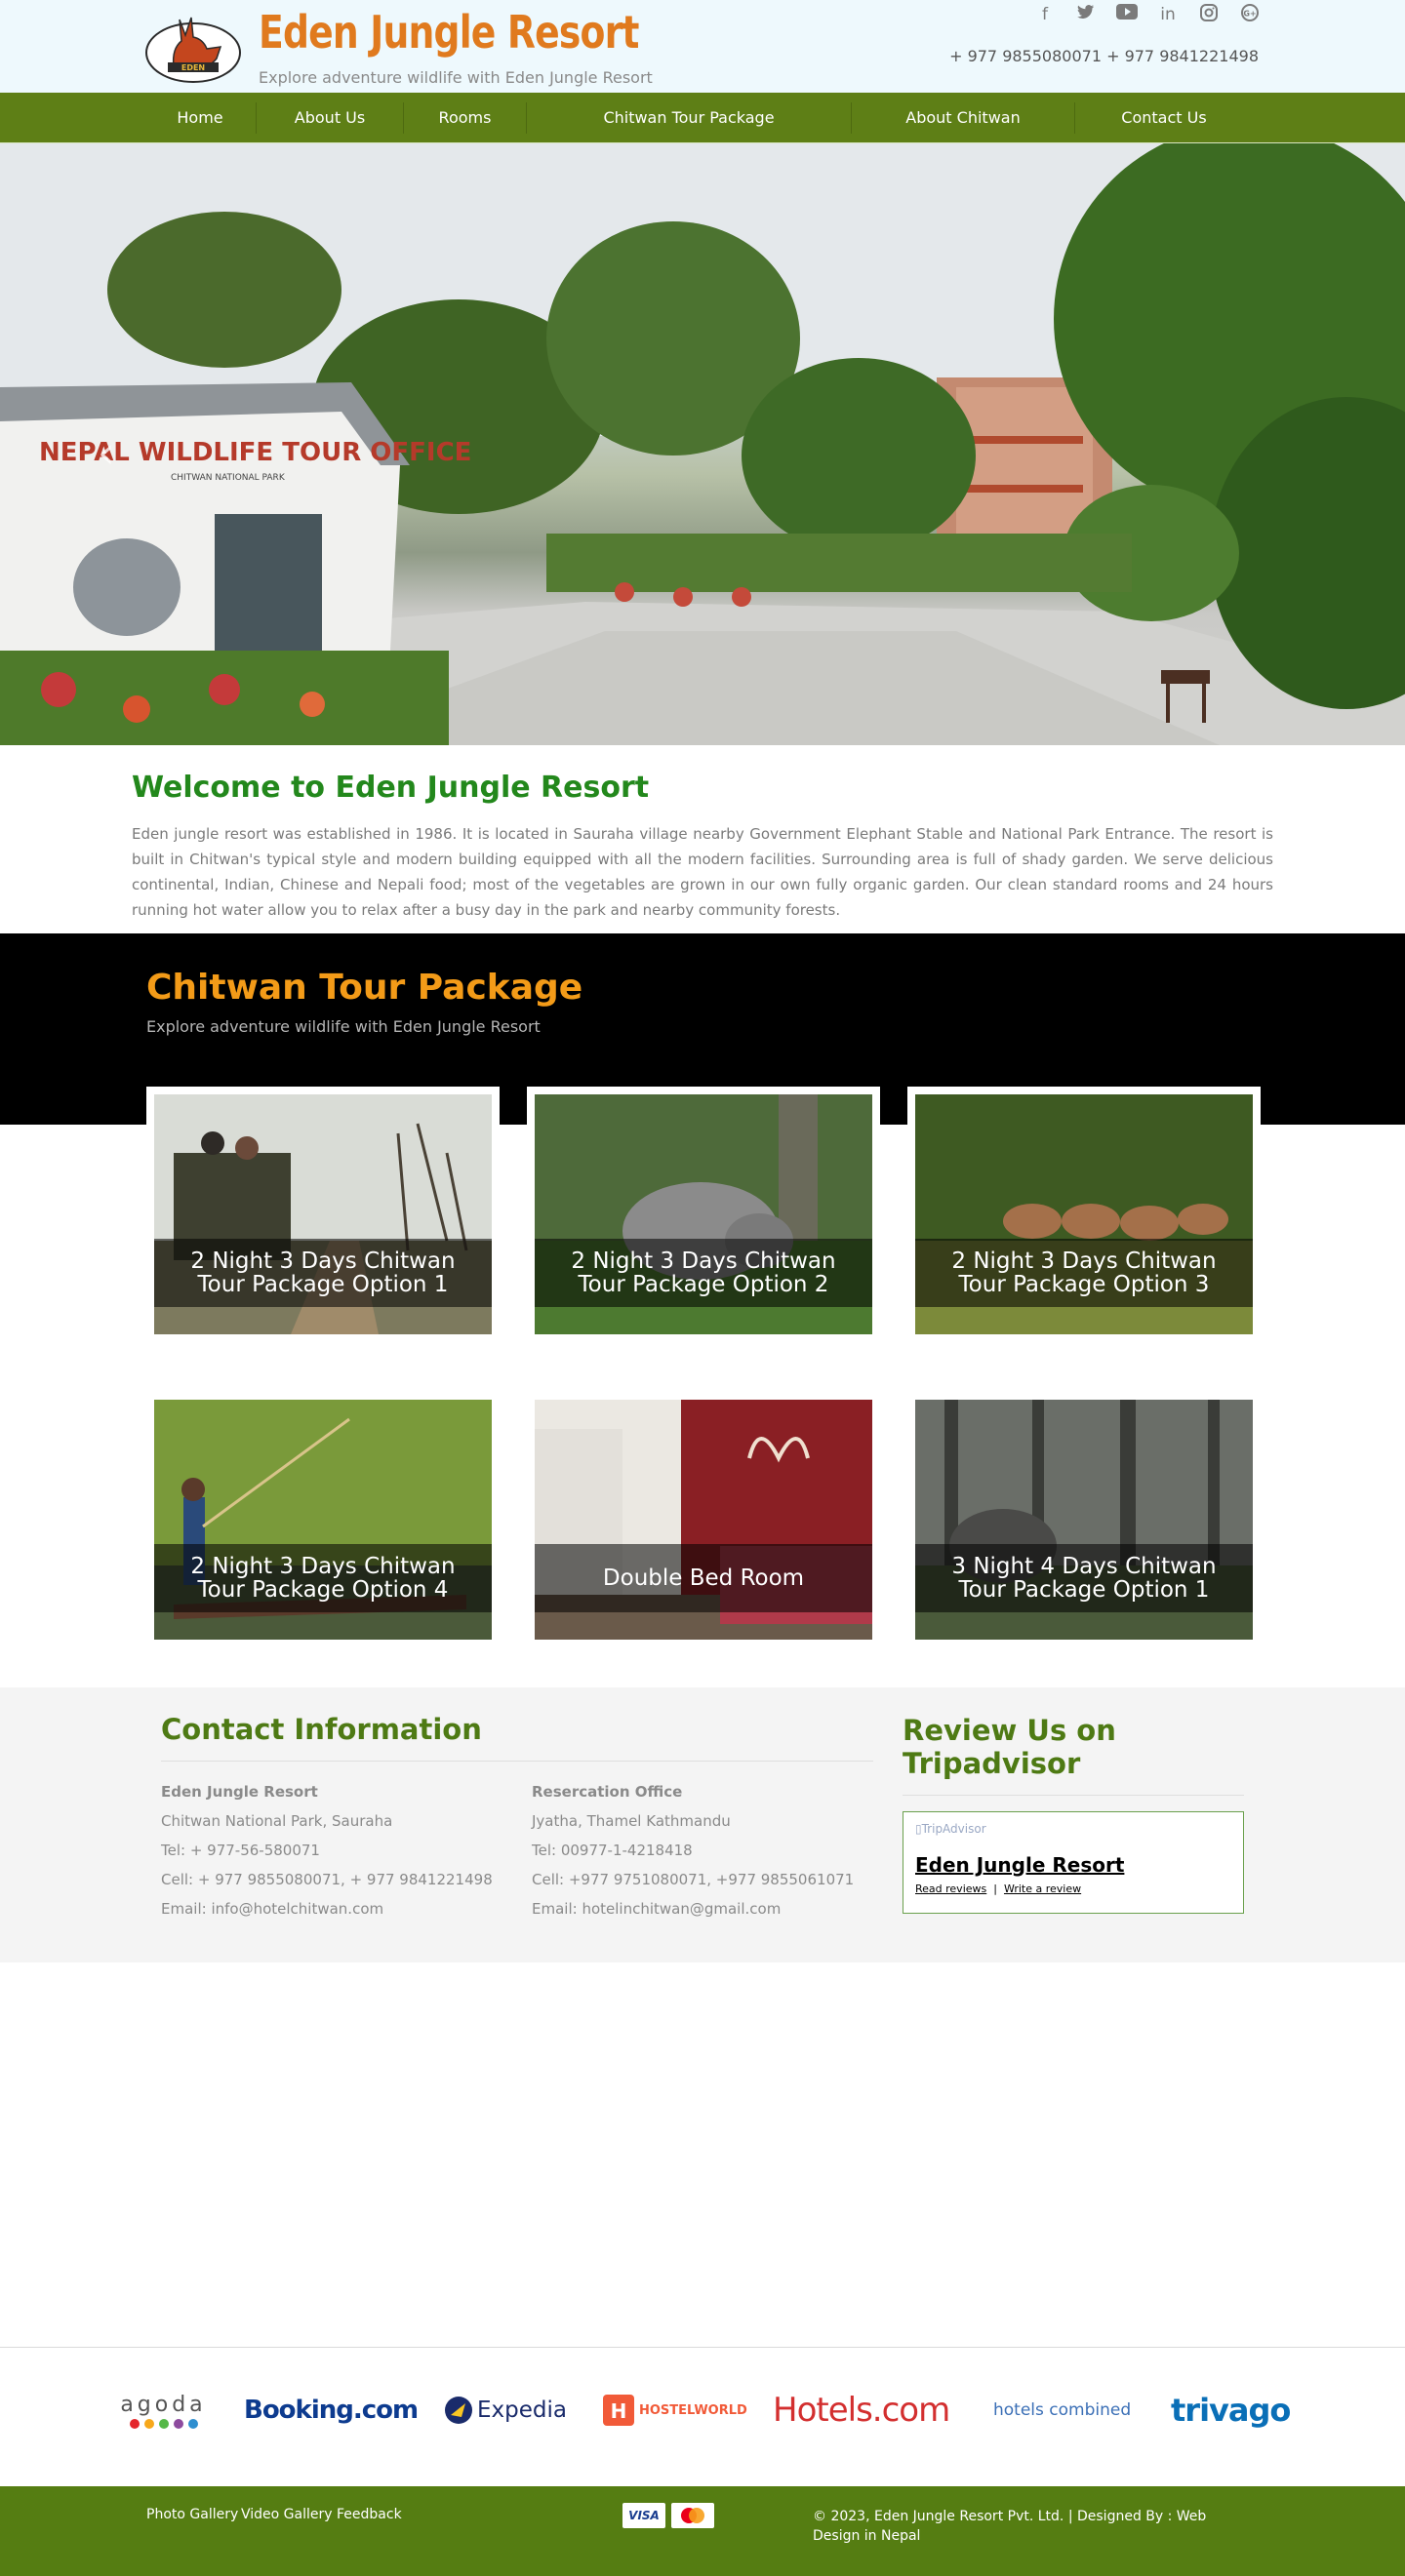 The width and height of the screenshot is (1405, 2576). Describe the element at coordinates (330, 118) in the screenshot. I see `nav-about-us: About Us` at that location.